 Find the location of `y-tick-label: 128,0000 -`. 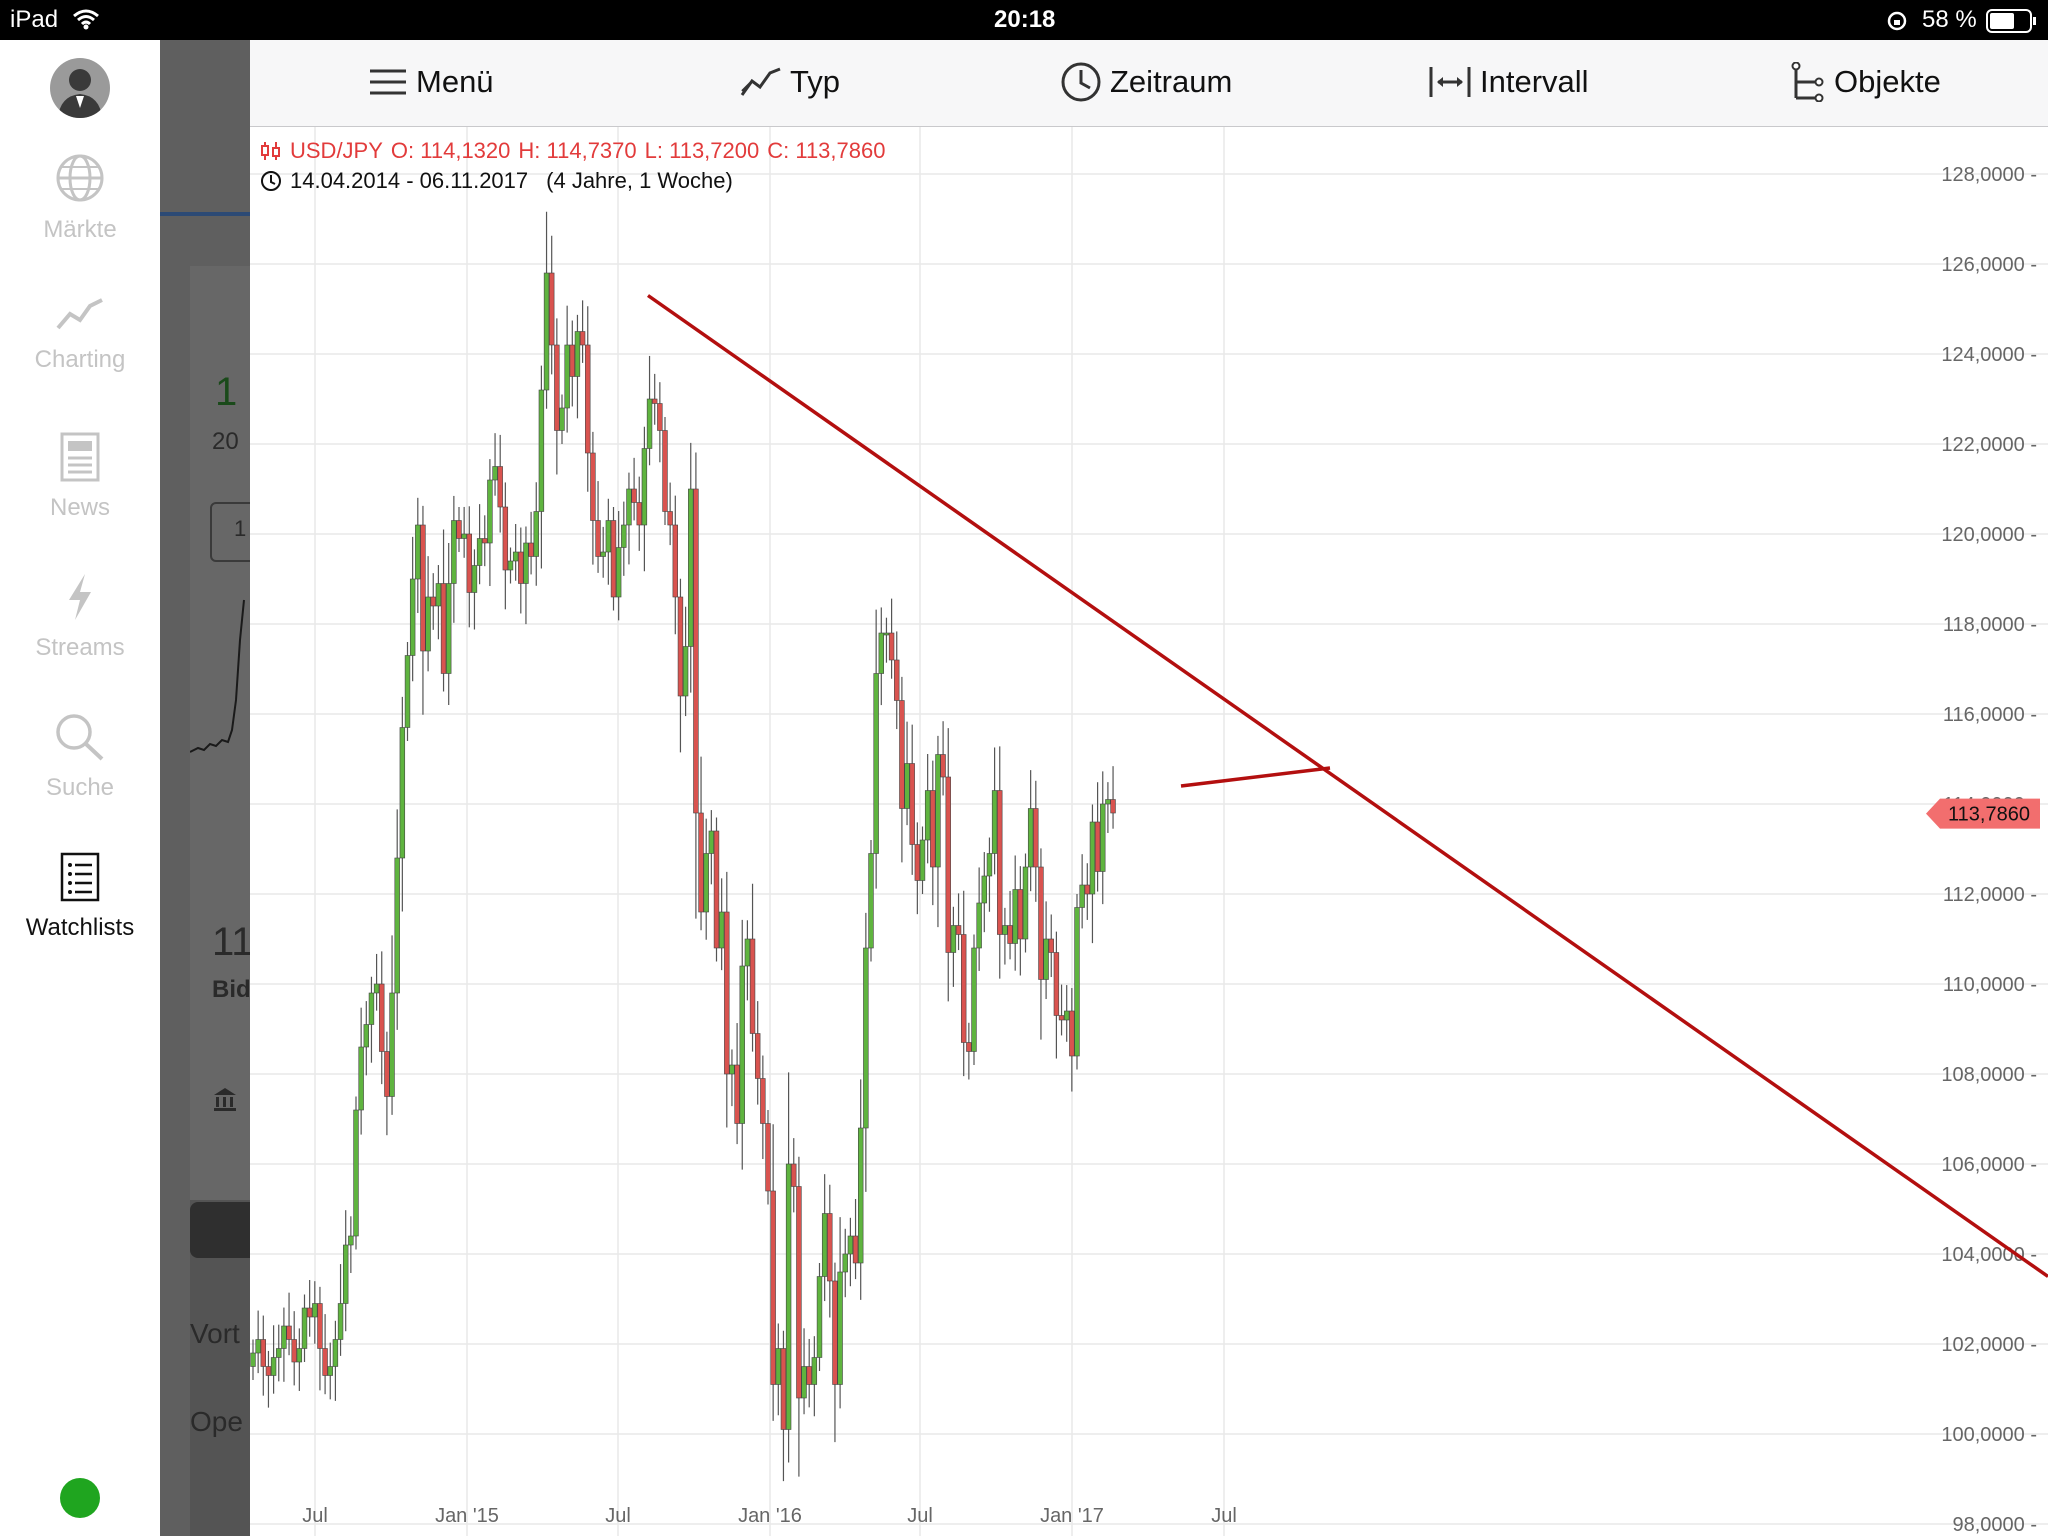

y-tick-label: 128,0000 - is located at coordinates (1989, 175).